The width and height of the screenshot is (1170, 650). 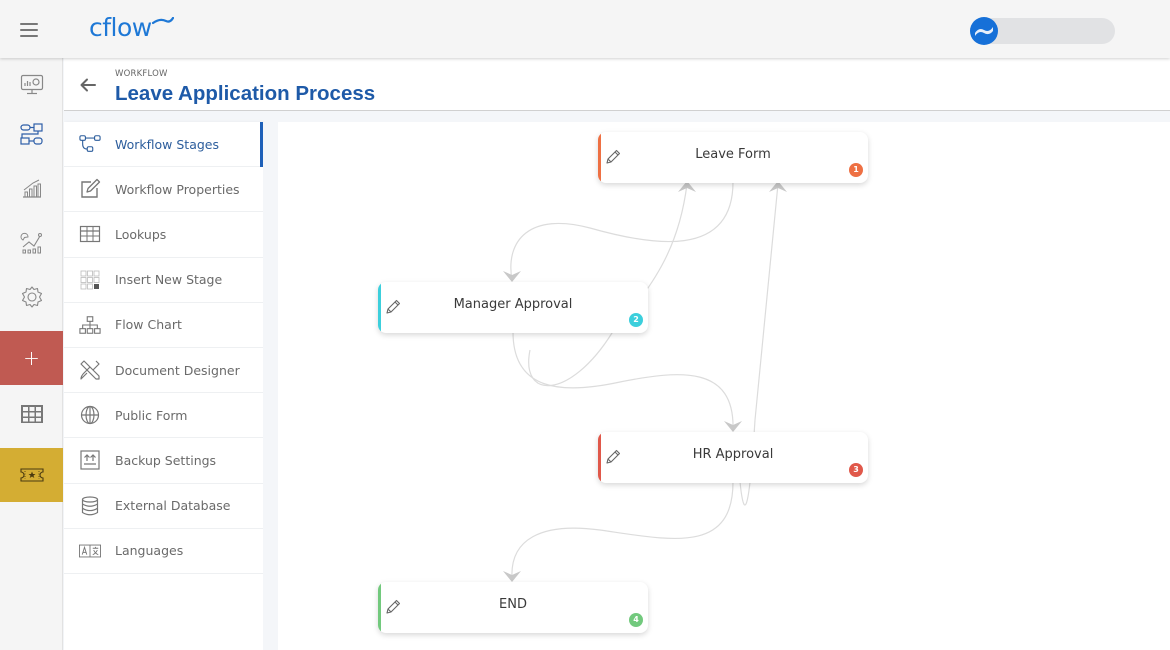 I want to click on rail-analytics, so click(x=31, y=243).